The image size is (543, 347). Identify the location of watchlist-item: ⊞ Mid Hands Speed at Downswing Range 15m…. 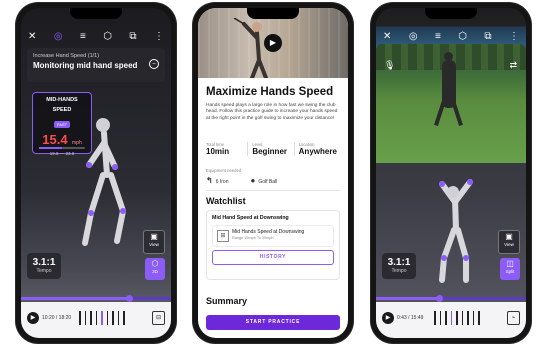
(273, 236).